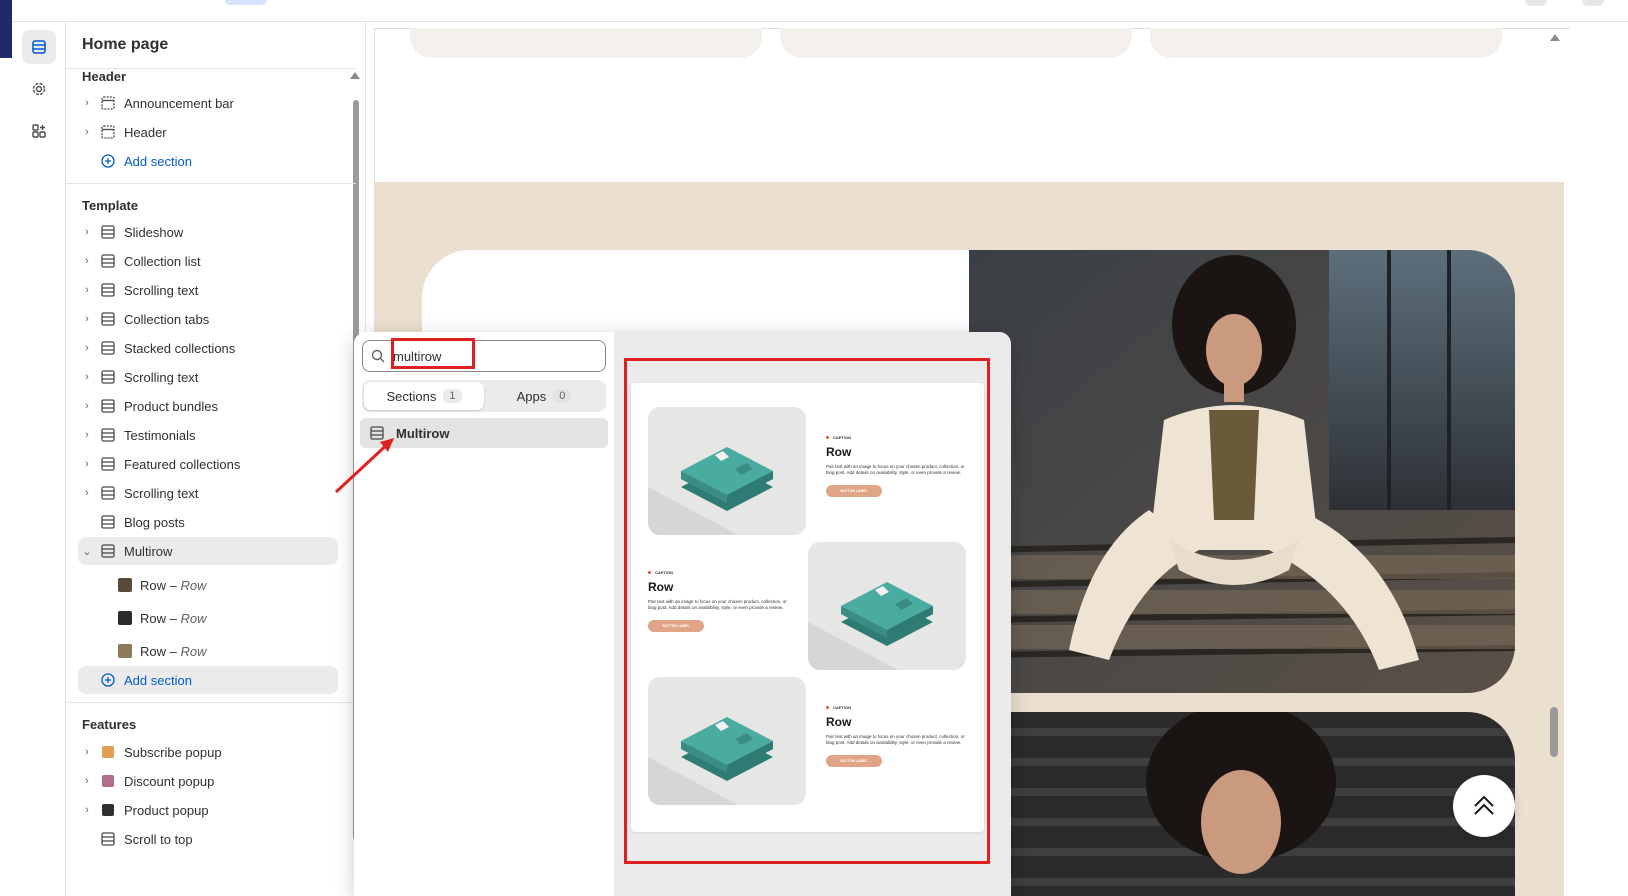  Describe the element at coordinates (1484, 806) in the screenshot. I see `scroll-to-top-button` at that location.